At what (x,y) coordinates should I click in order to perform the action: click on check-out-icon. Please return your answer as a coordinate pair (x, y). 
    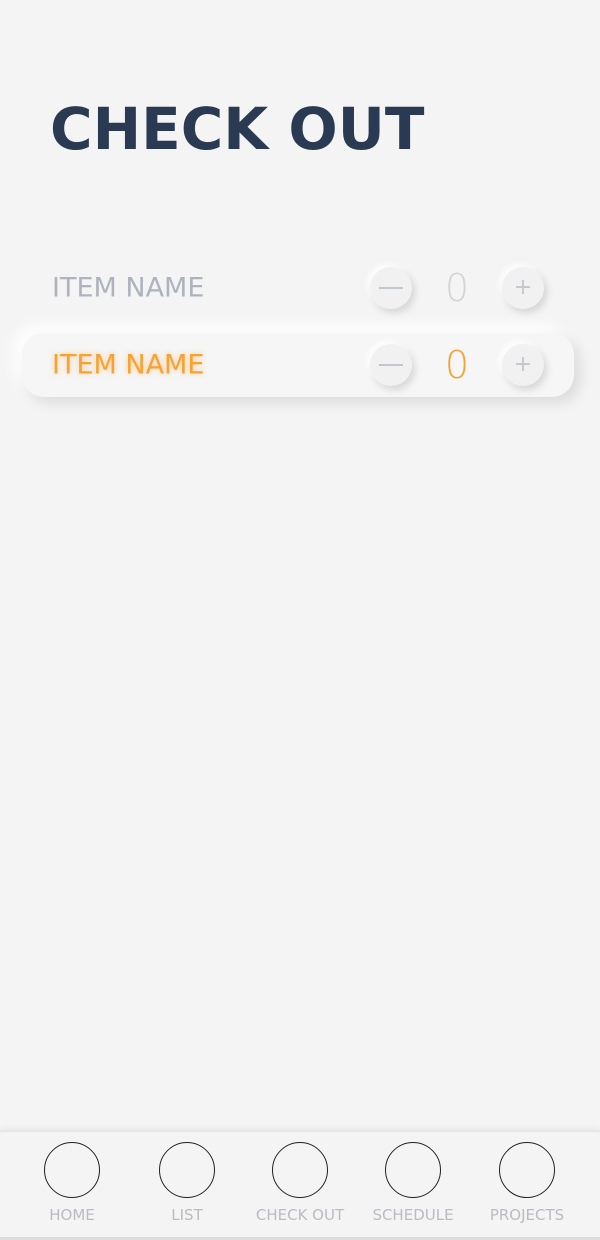
    Looking at the image, I should click on (300, 1170).